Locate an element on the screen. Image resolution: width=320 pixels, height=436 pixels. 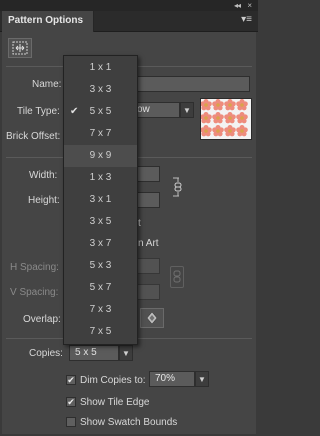
copies-select: 5 x 5 is located at coordinates (94, 353).